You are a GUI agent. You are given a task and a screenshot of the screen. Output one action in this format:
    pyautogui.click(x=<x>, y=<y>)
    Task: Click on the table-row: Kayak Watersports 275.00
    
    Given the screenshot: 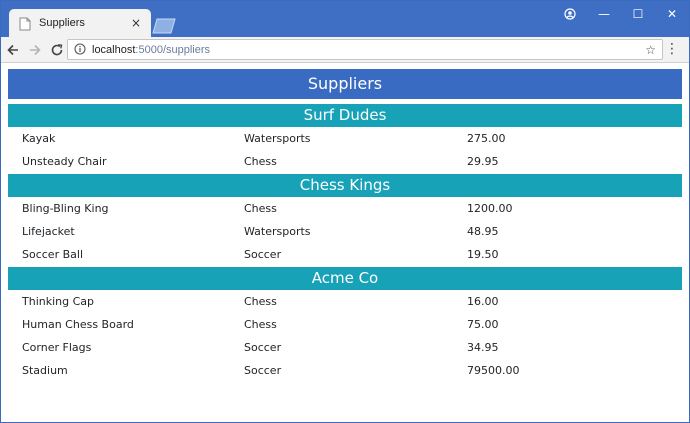 What is the action you would take?
    pyautogui.click(x=345, y=138)
    